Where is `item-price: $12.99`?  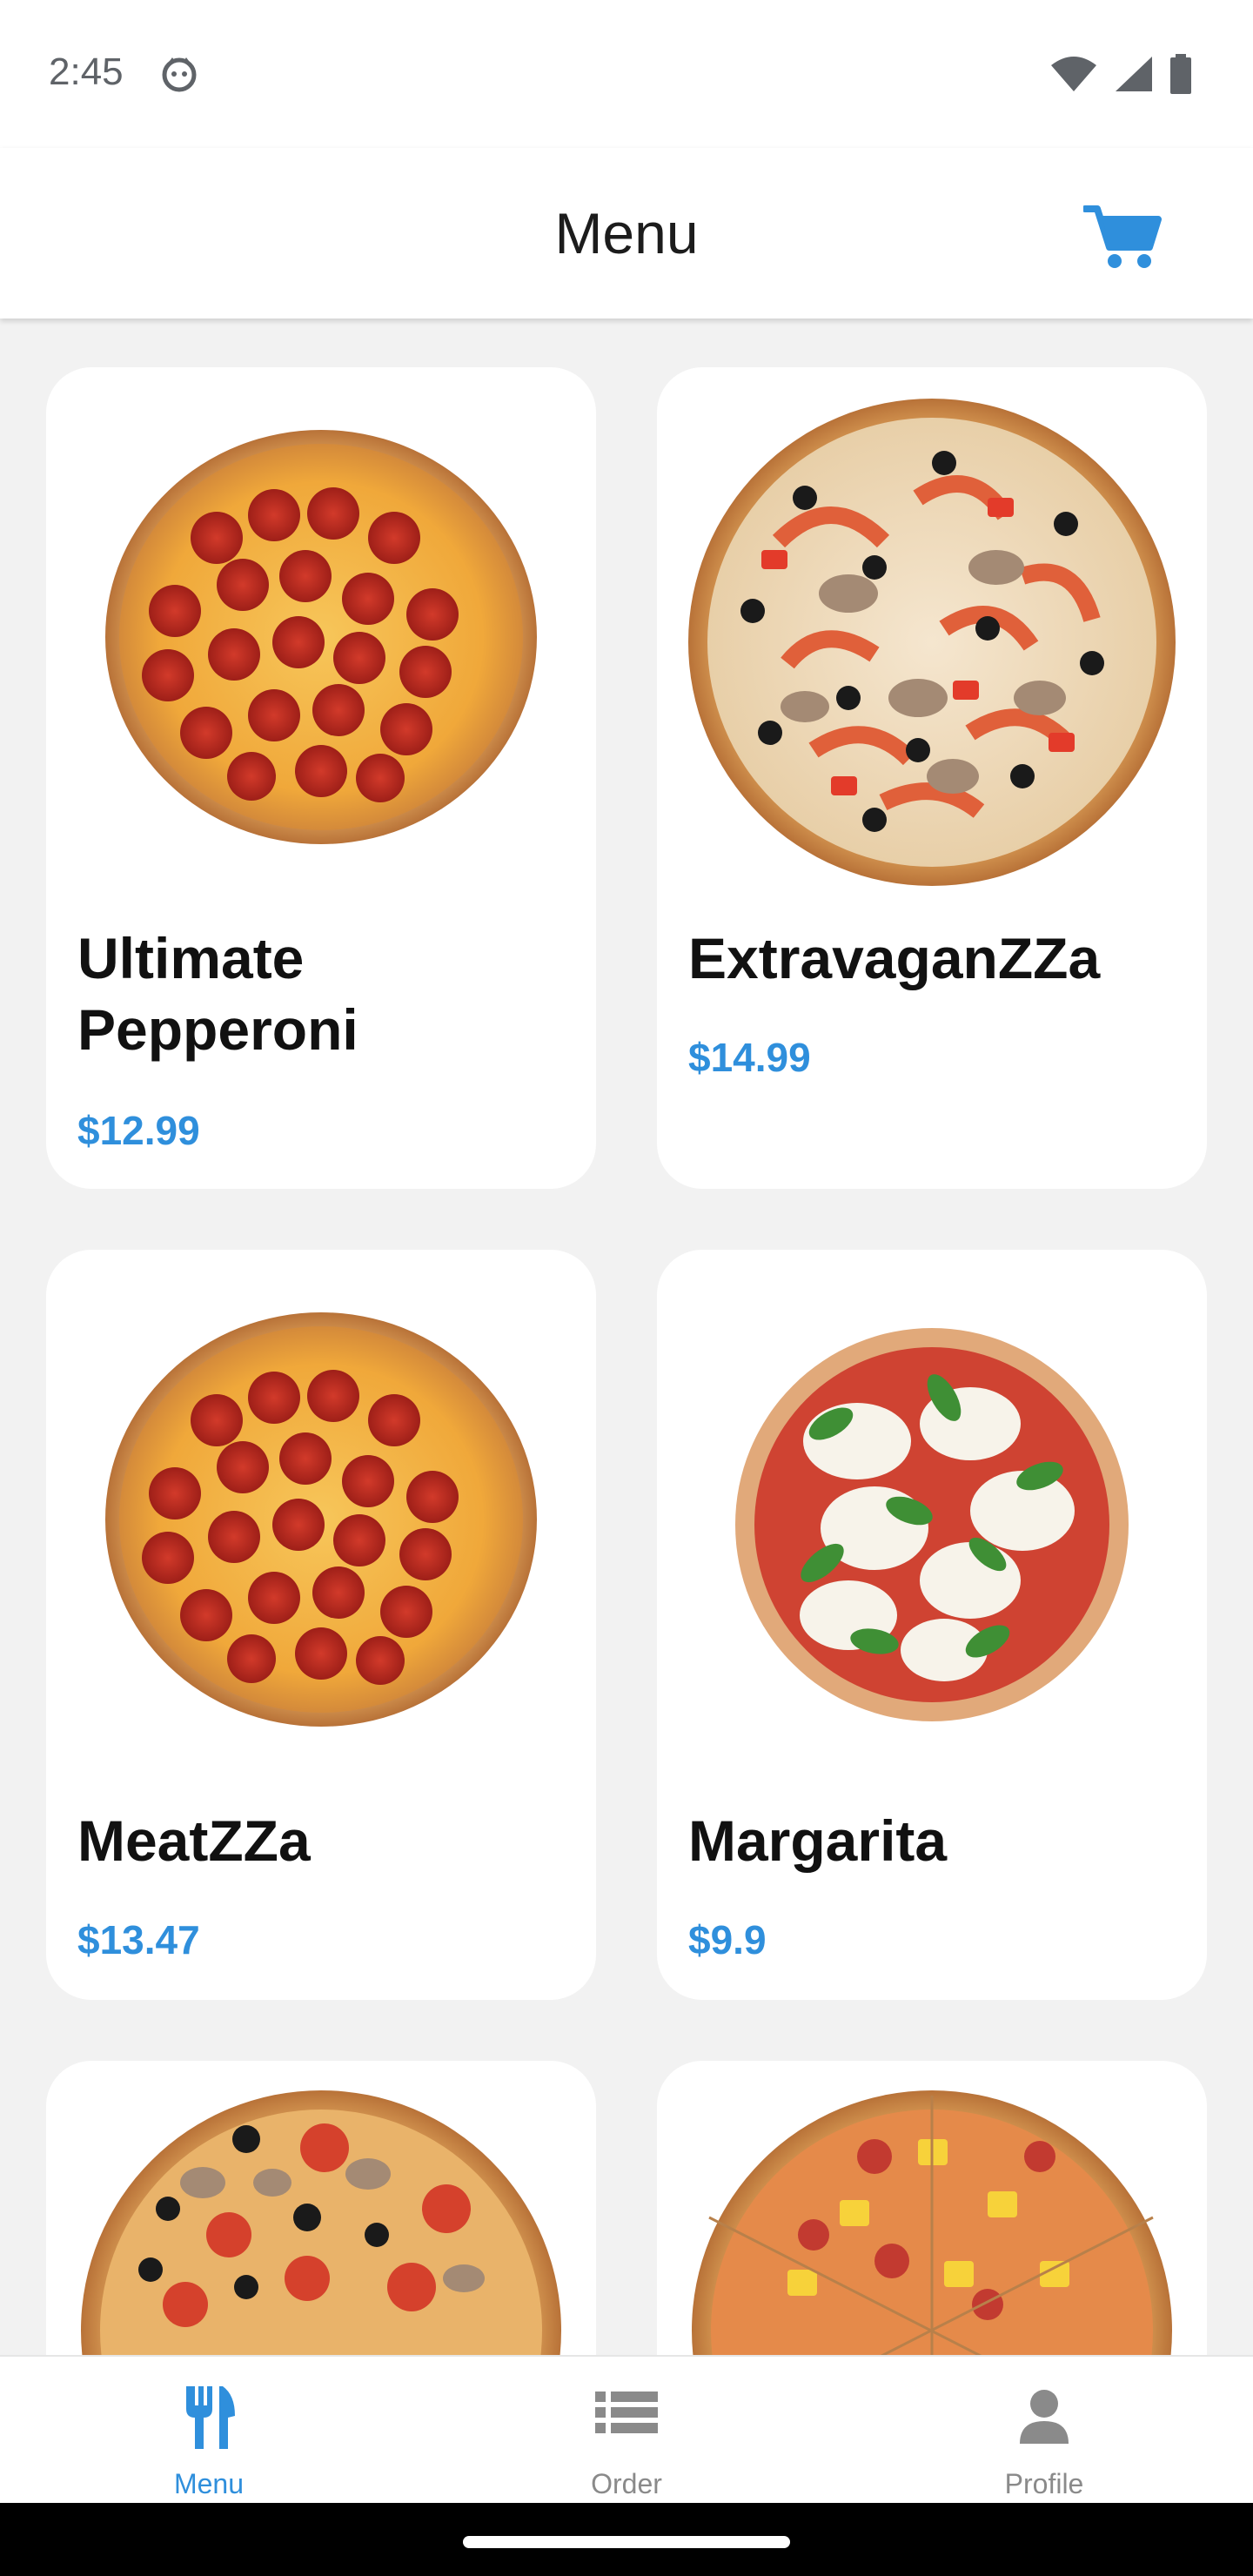 item-price: $12.99 is located at coordinates (138, 1130).